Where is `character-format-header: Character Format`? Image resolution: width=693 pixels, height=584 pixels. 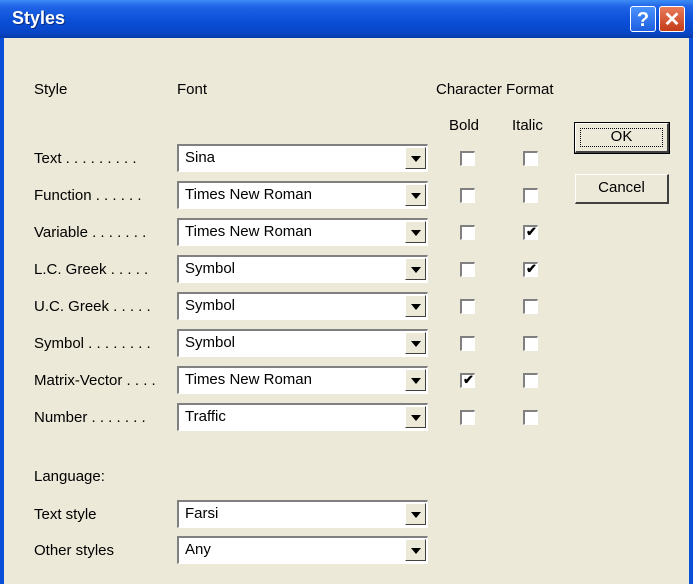 character-format-header: Character Format is located at coordinates (495, 89).